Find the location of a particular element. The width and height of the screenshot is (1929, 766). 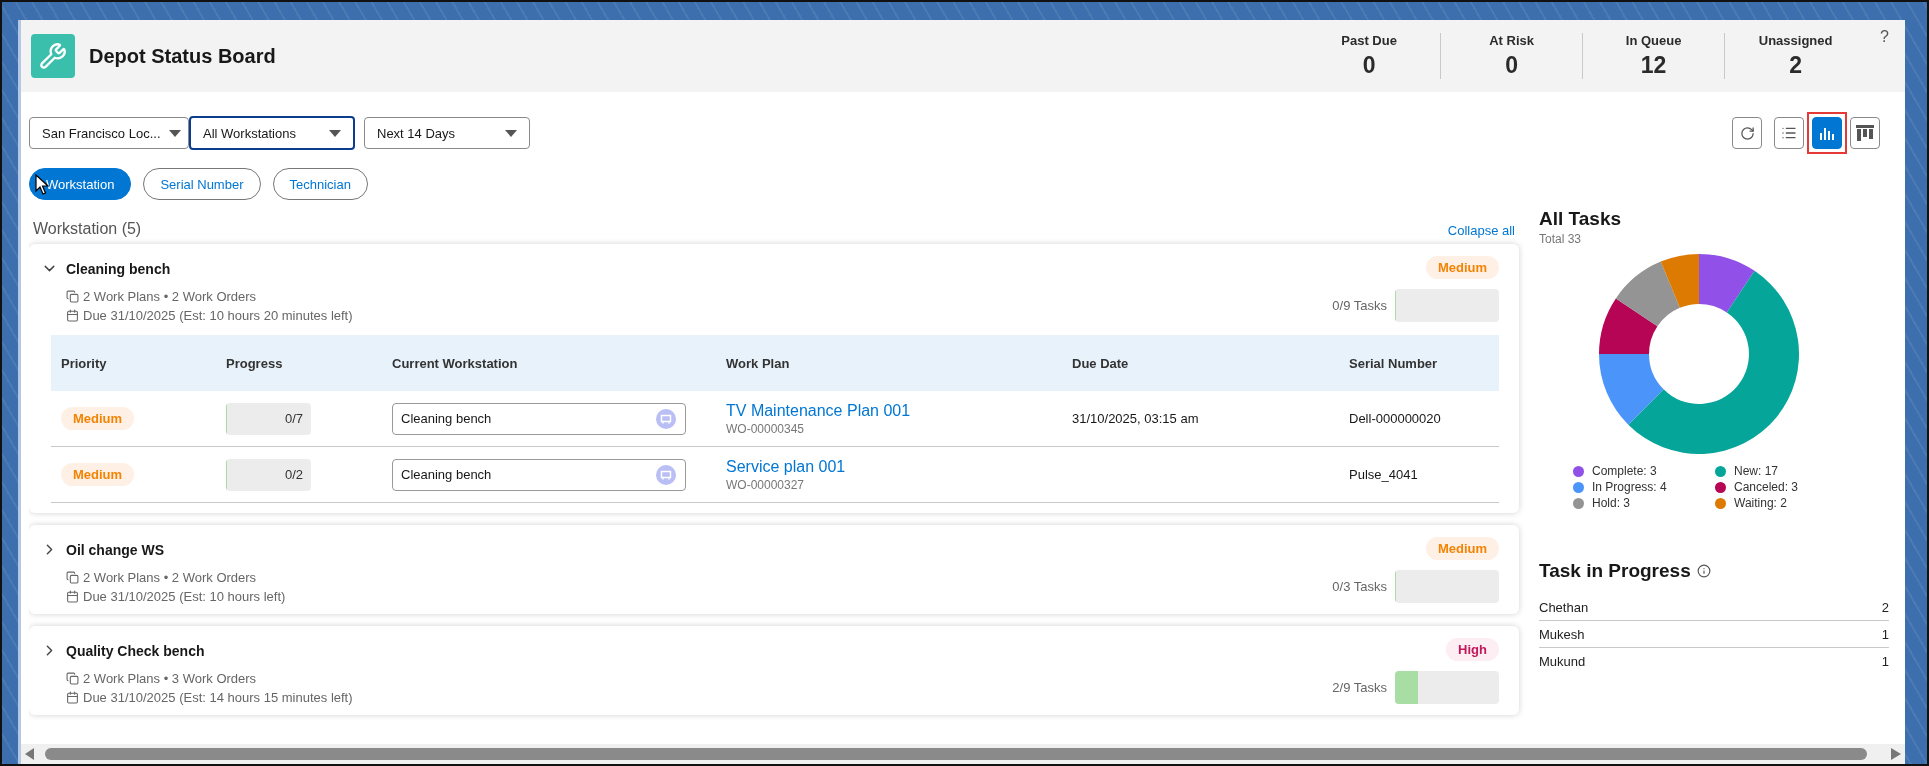

filter-dropdown: All Workstations is located at coordinates (272, 133).